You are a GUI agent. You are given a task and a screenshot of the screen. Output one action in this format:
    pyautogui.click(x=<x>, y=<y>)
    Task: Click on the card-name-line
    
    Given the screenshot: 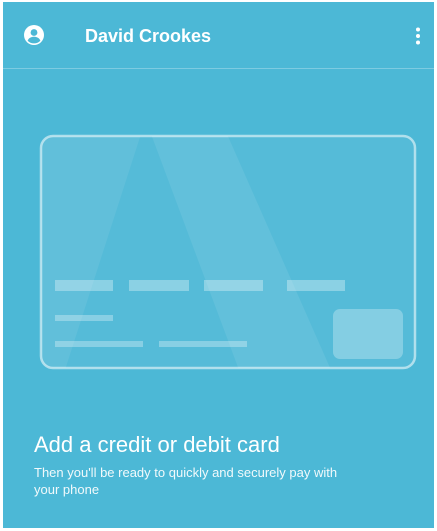 What is the action you would take?
    pyautogui.click(x=84, y=318)
    